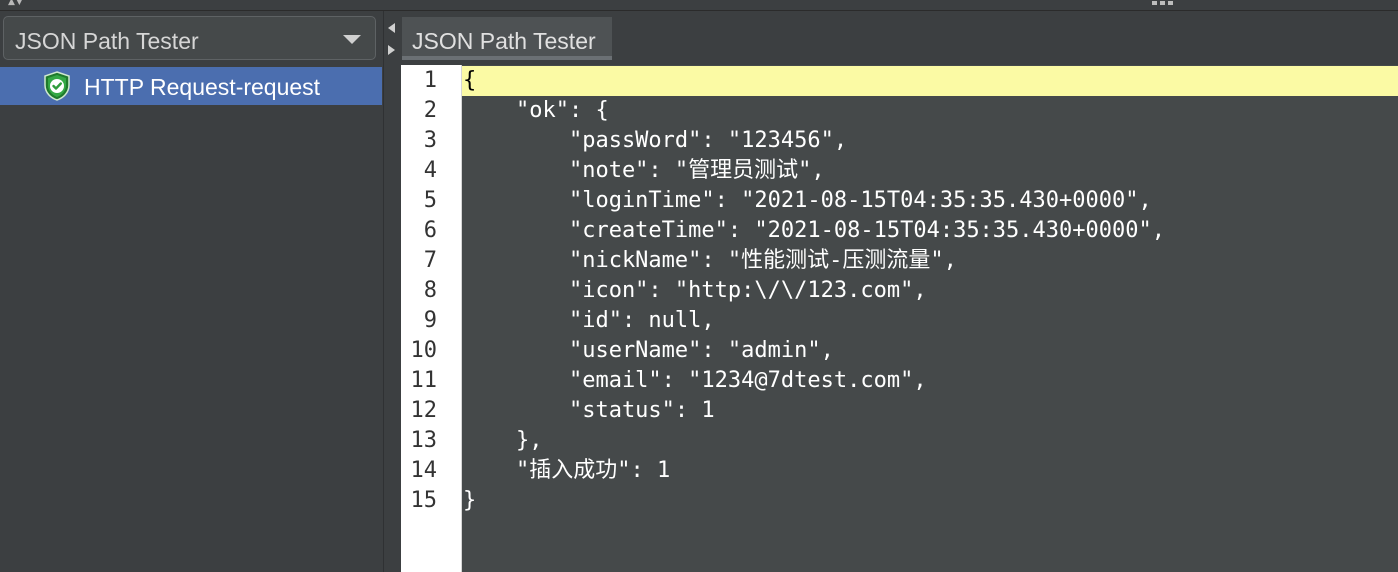 The image size is (1398, 572). Describe the element at coordinates (469, 501) in the screenshot. I see `code-line: }` at that location.